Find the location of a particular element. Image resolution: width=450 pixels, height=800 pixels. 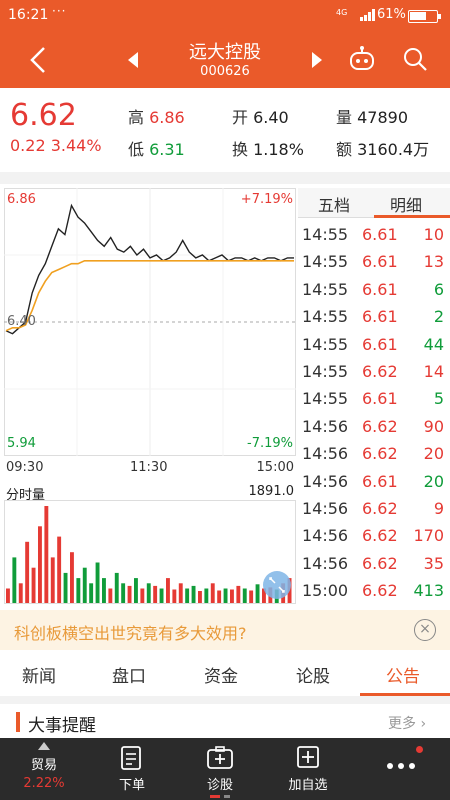

change-amount: 0.22 is located at coordinates (28, 145).